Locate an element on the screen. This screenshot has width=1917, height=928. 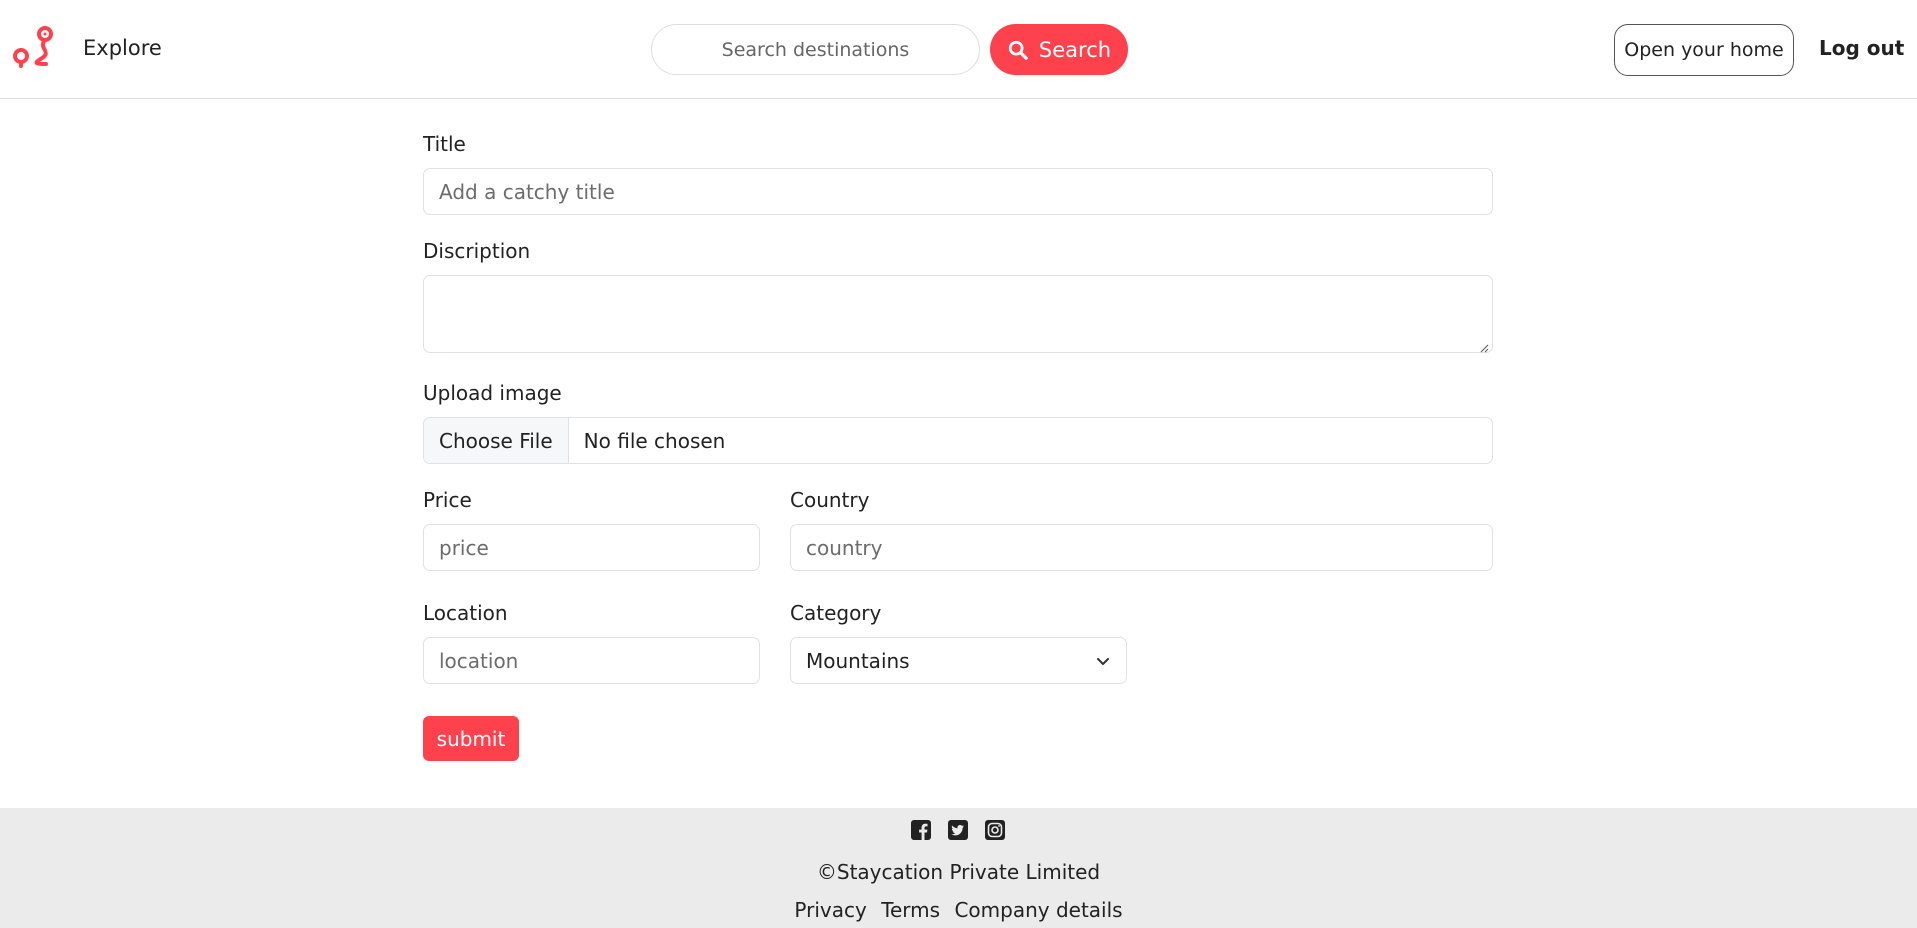
search-button: Search is located at coordinates (1059, 49).